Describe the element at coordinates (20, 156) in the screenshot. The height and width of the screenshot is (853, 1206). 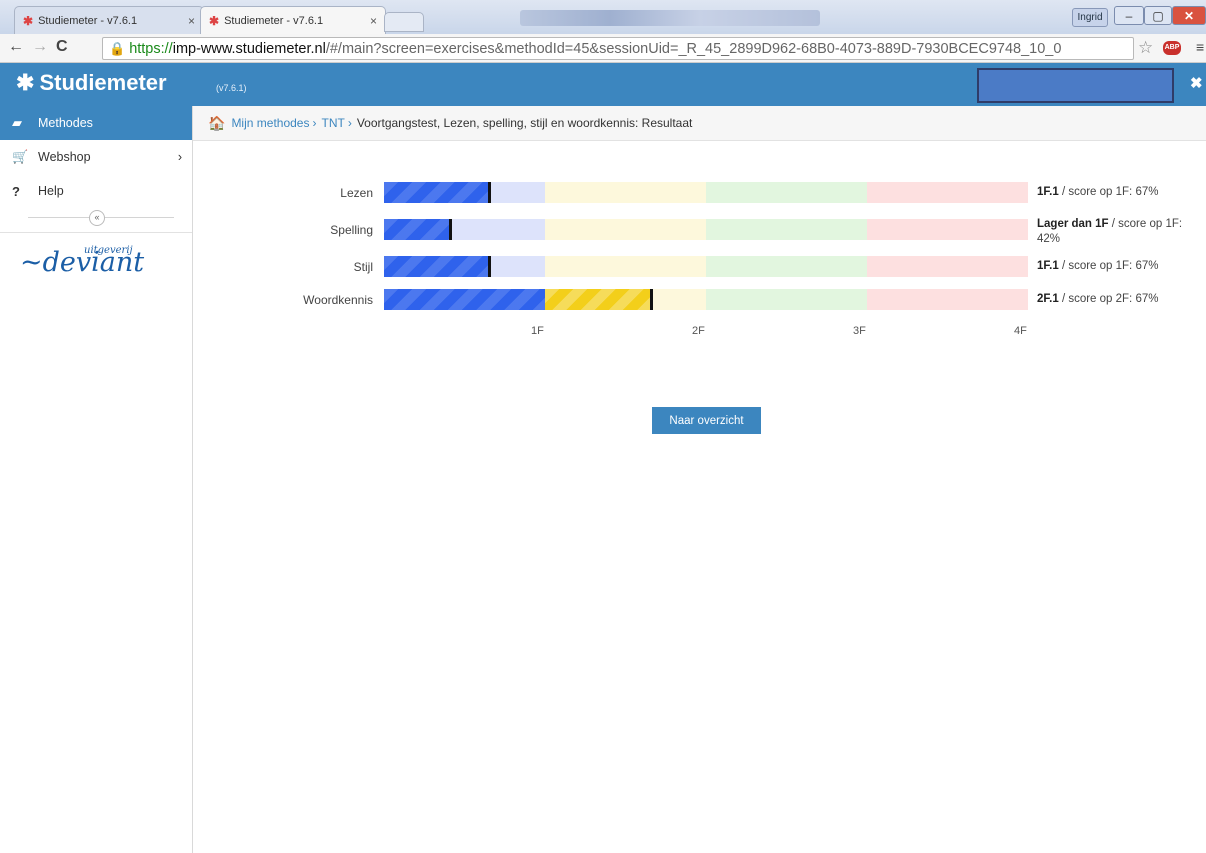
I see `cart-icon: 🛒` at that location.